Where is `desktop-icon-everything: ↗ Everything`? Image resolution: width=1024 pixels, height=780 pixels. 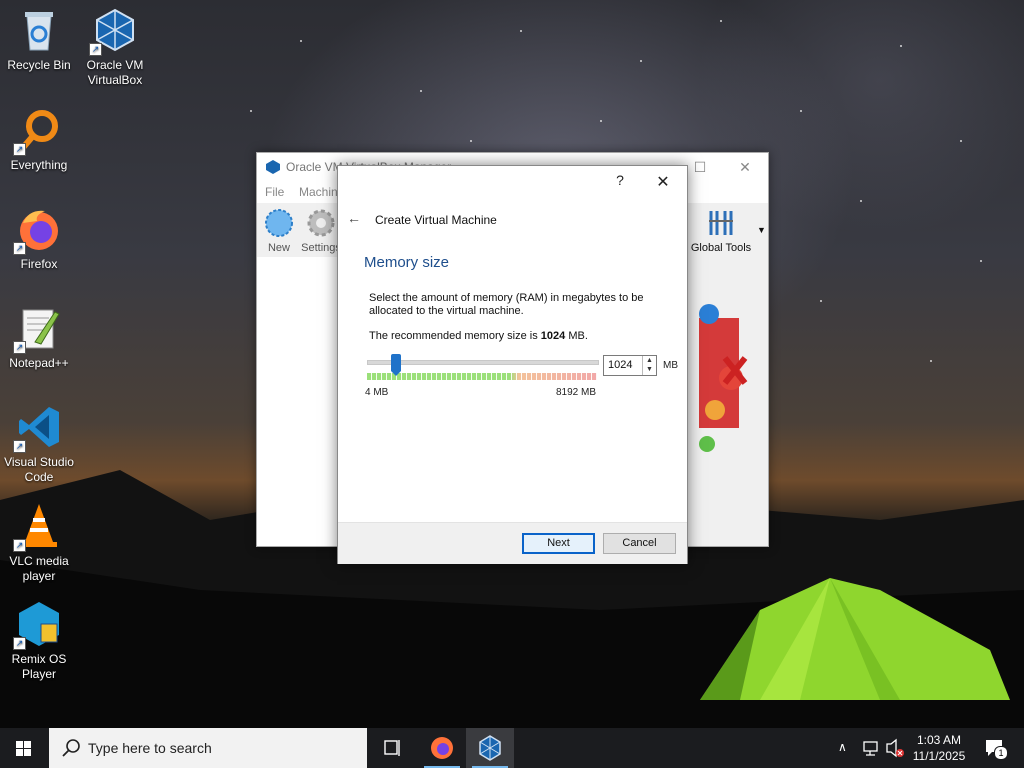
desktop-icon-everything: ↗ Everything is located at coordinates (39, 139).